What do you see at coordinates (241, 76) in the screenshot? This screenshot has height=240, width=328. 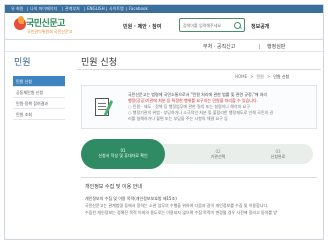 I see `breadcrumb-home: HOME` at bounding box center [241, 76].